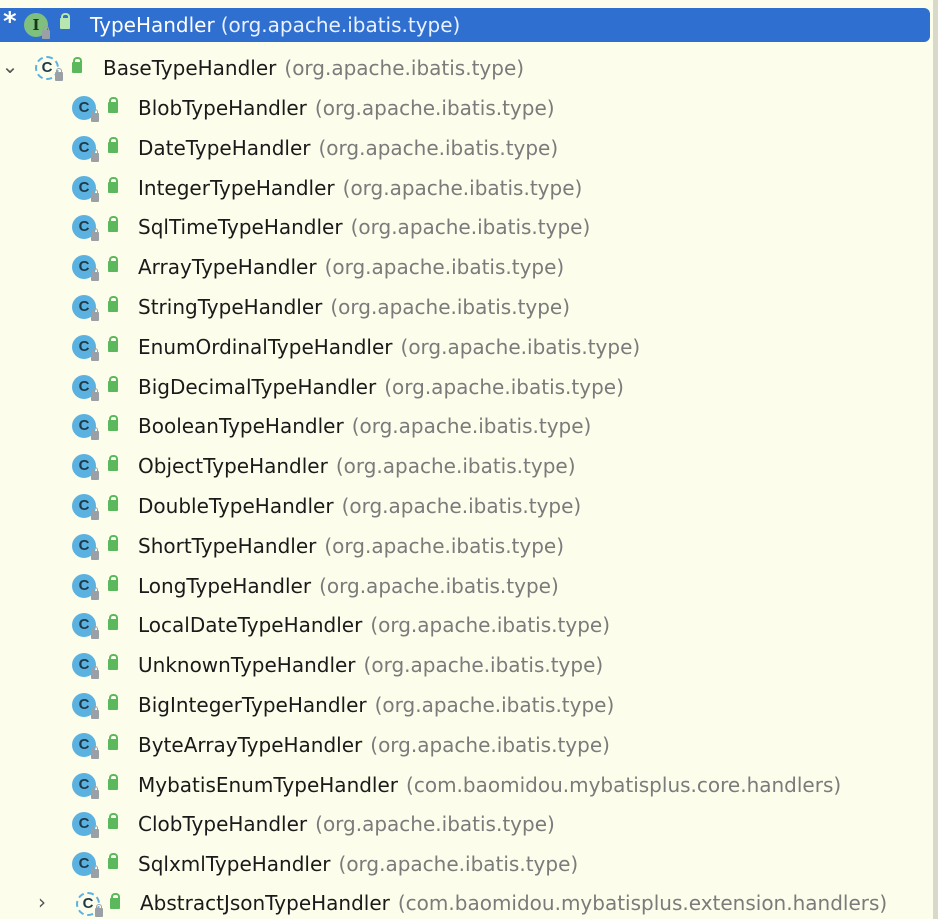  Describe the element at coordinates (230, 307) in the screenshot. I see `class-name: StringTypeHandler` at that location.